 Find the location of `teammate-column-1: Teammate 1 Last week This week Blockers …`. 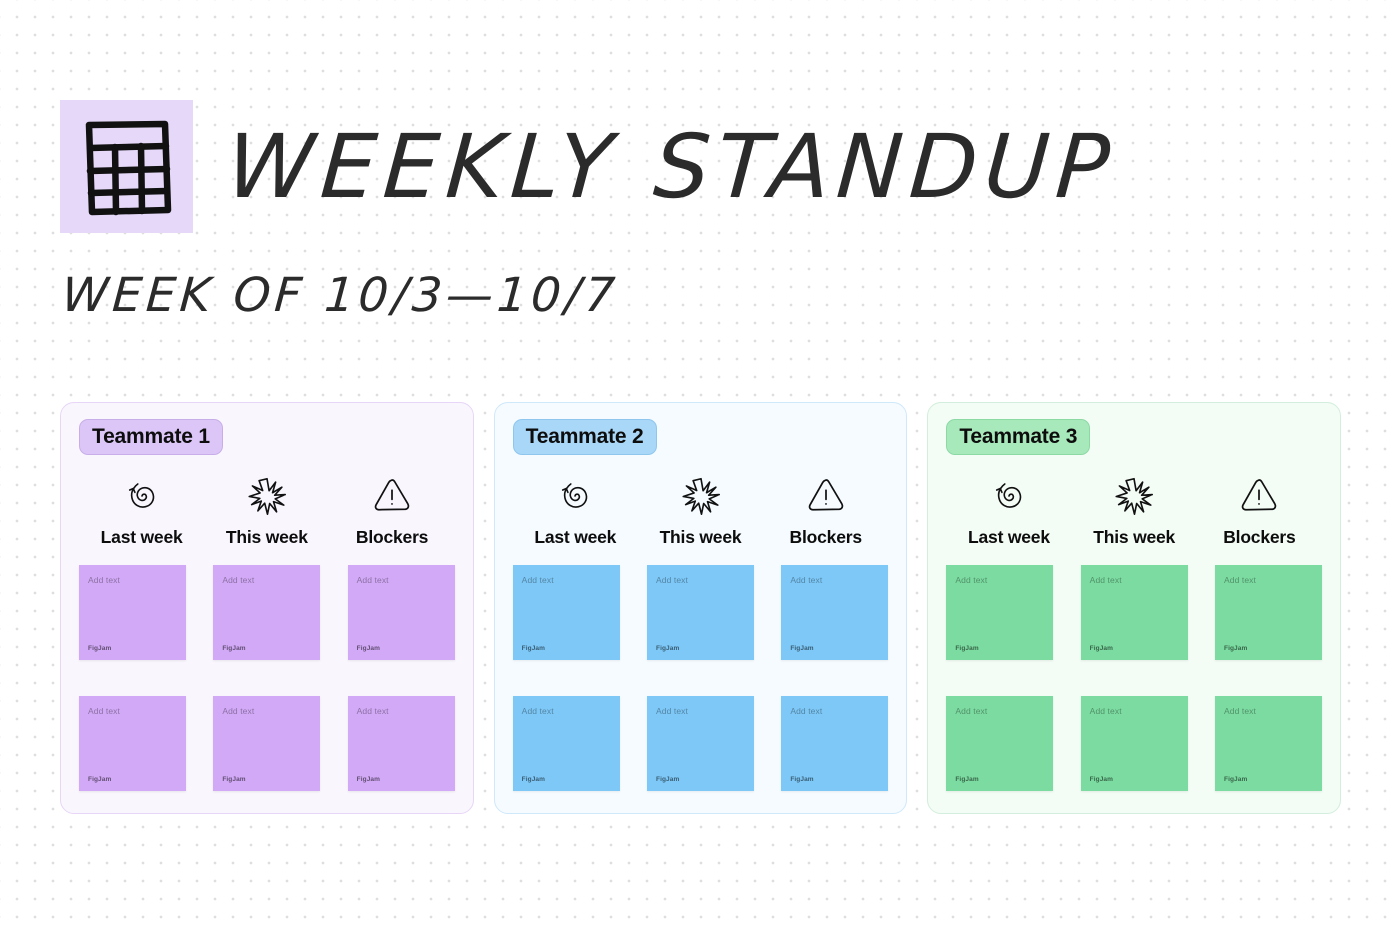

teammate-column-1: Teammate 1 Last week This week Blockers … is located at coordinates (267, 608).